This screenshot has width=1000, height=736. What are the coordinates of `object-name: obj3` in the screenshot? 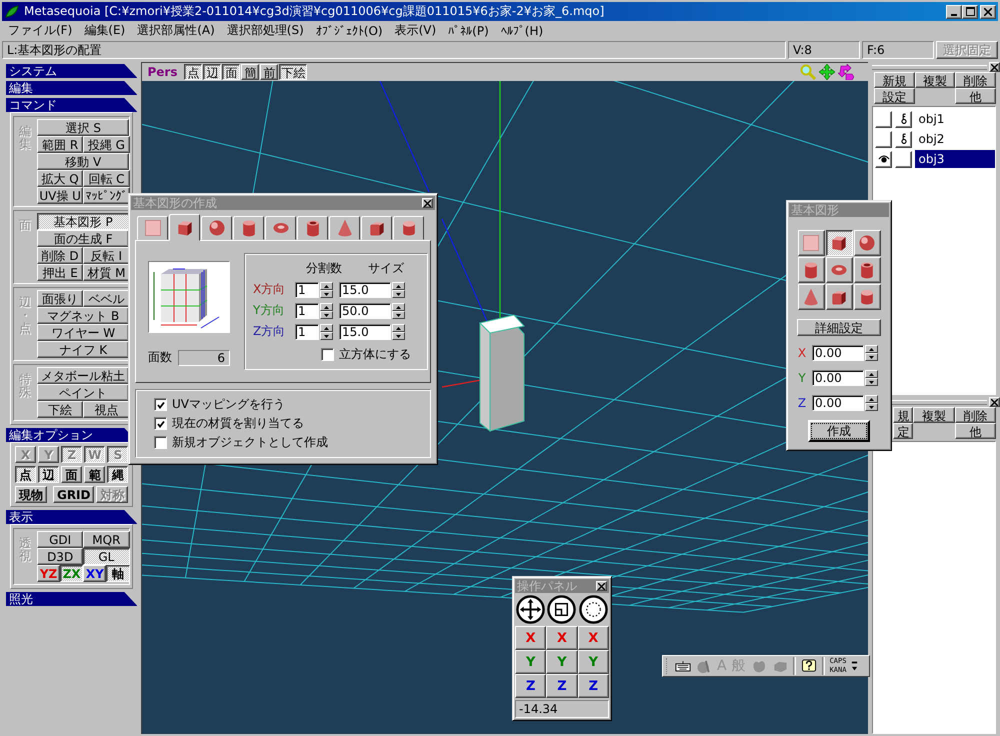 It's located at (955, 159).